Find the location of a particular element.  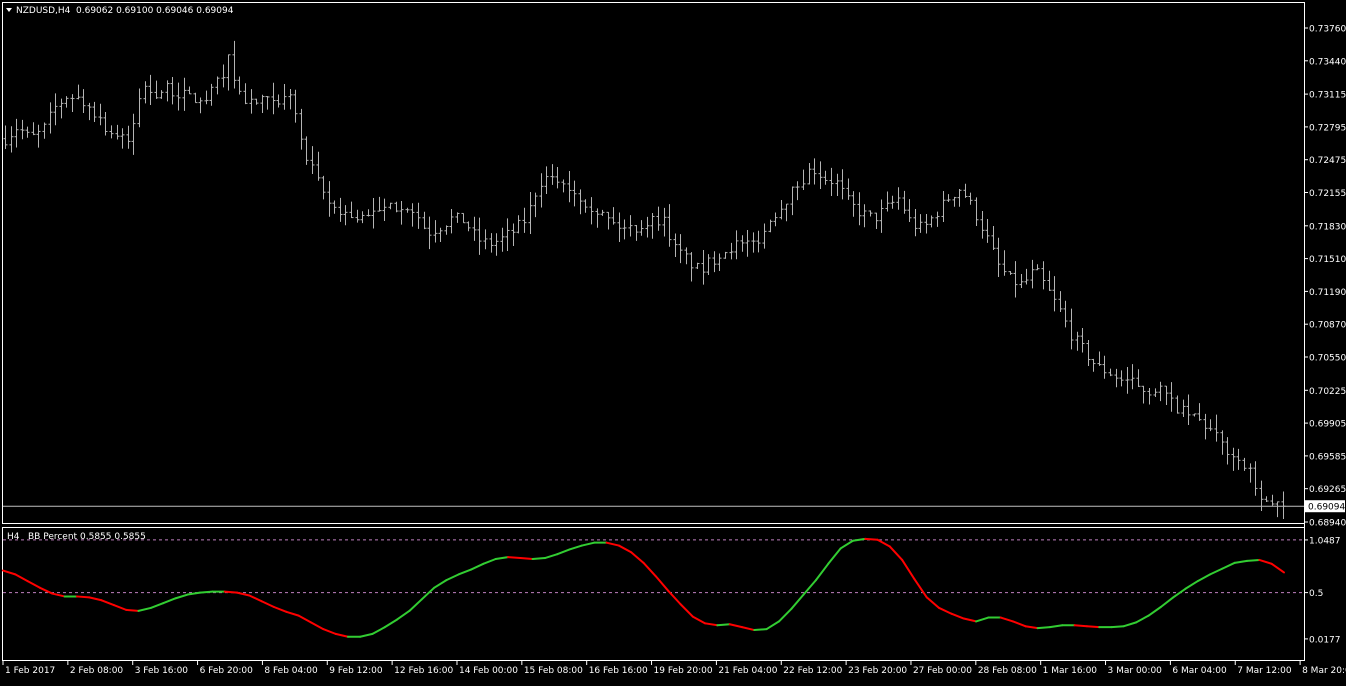

time-tick-label: 8 Mar 20:00 is located at coordinates (1324, 671).